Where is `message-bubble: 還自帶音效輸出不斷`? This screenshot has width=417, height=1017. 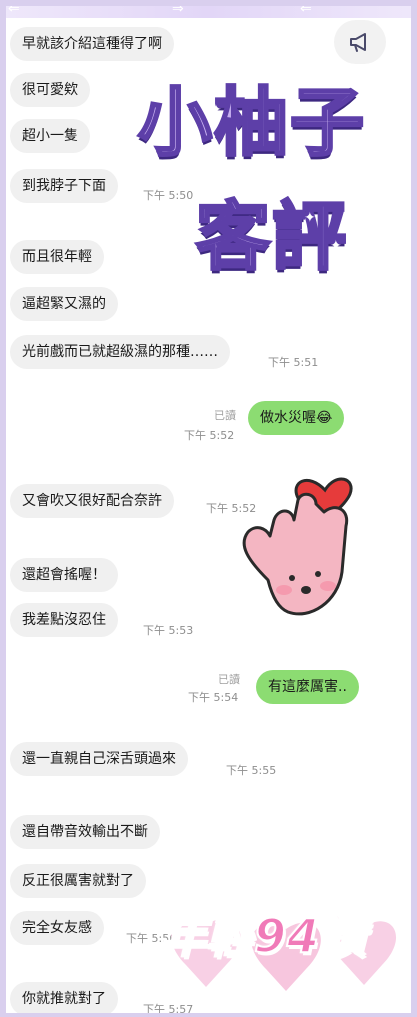
message-bubble: 還自帶音效輸出不斷 is located at coordinates (85, 832).